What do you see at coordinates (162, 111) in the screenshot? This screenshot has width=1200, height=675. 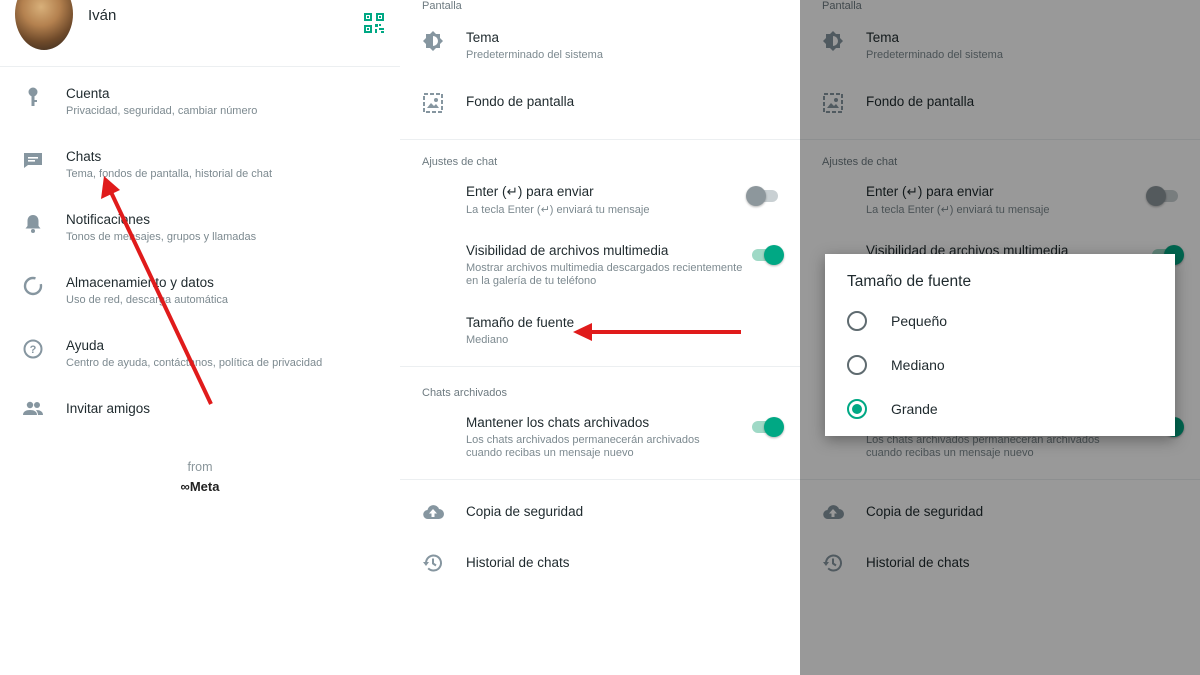 I see `settings-item-subtitle: Privacidad, seguridad, cambiar número` at bounding box center [162, 111].